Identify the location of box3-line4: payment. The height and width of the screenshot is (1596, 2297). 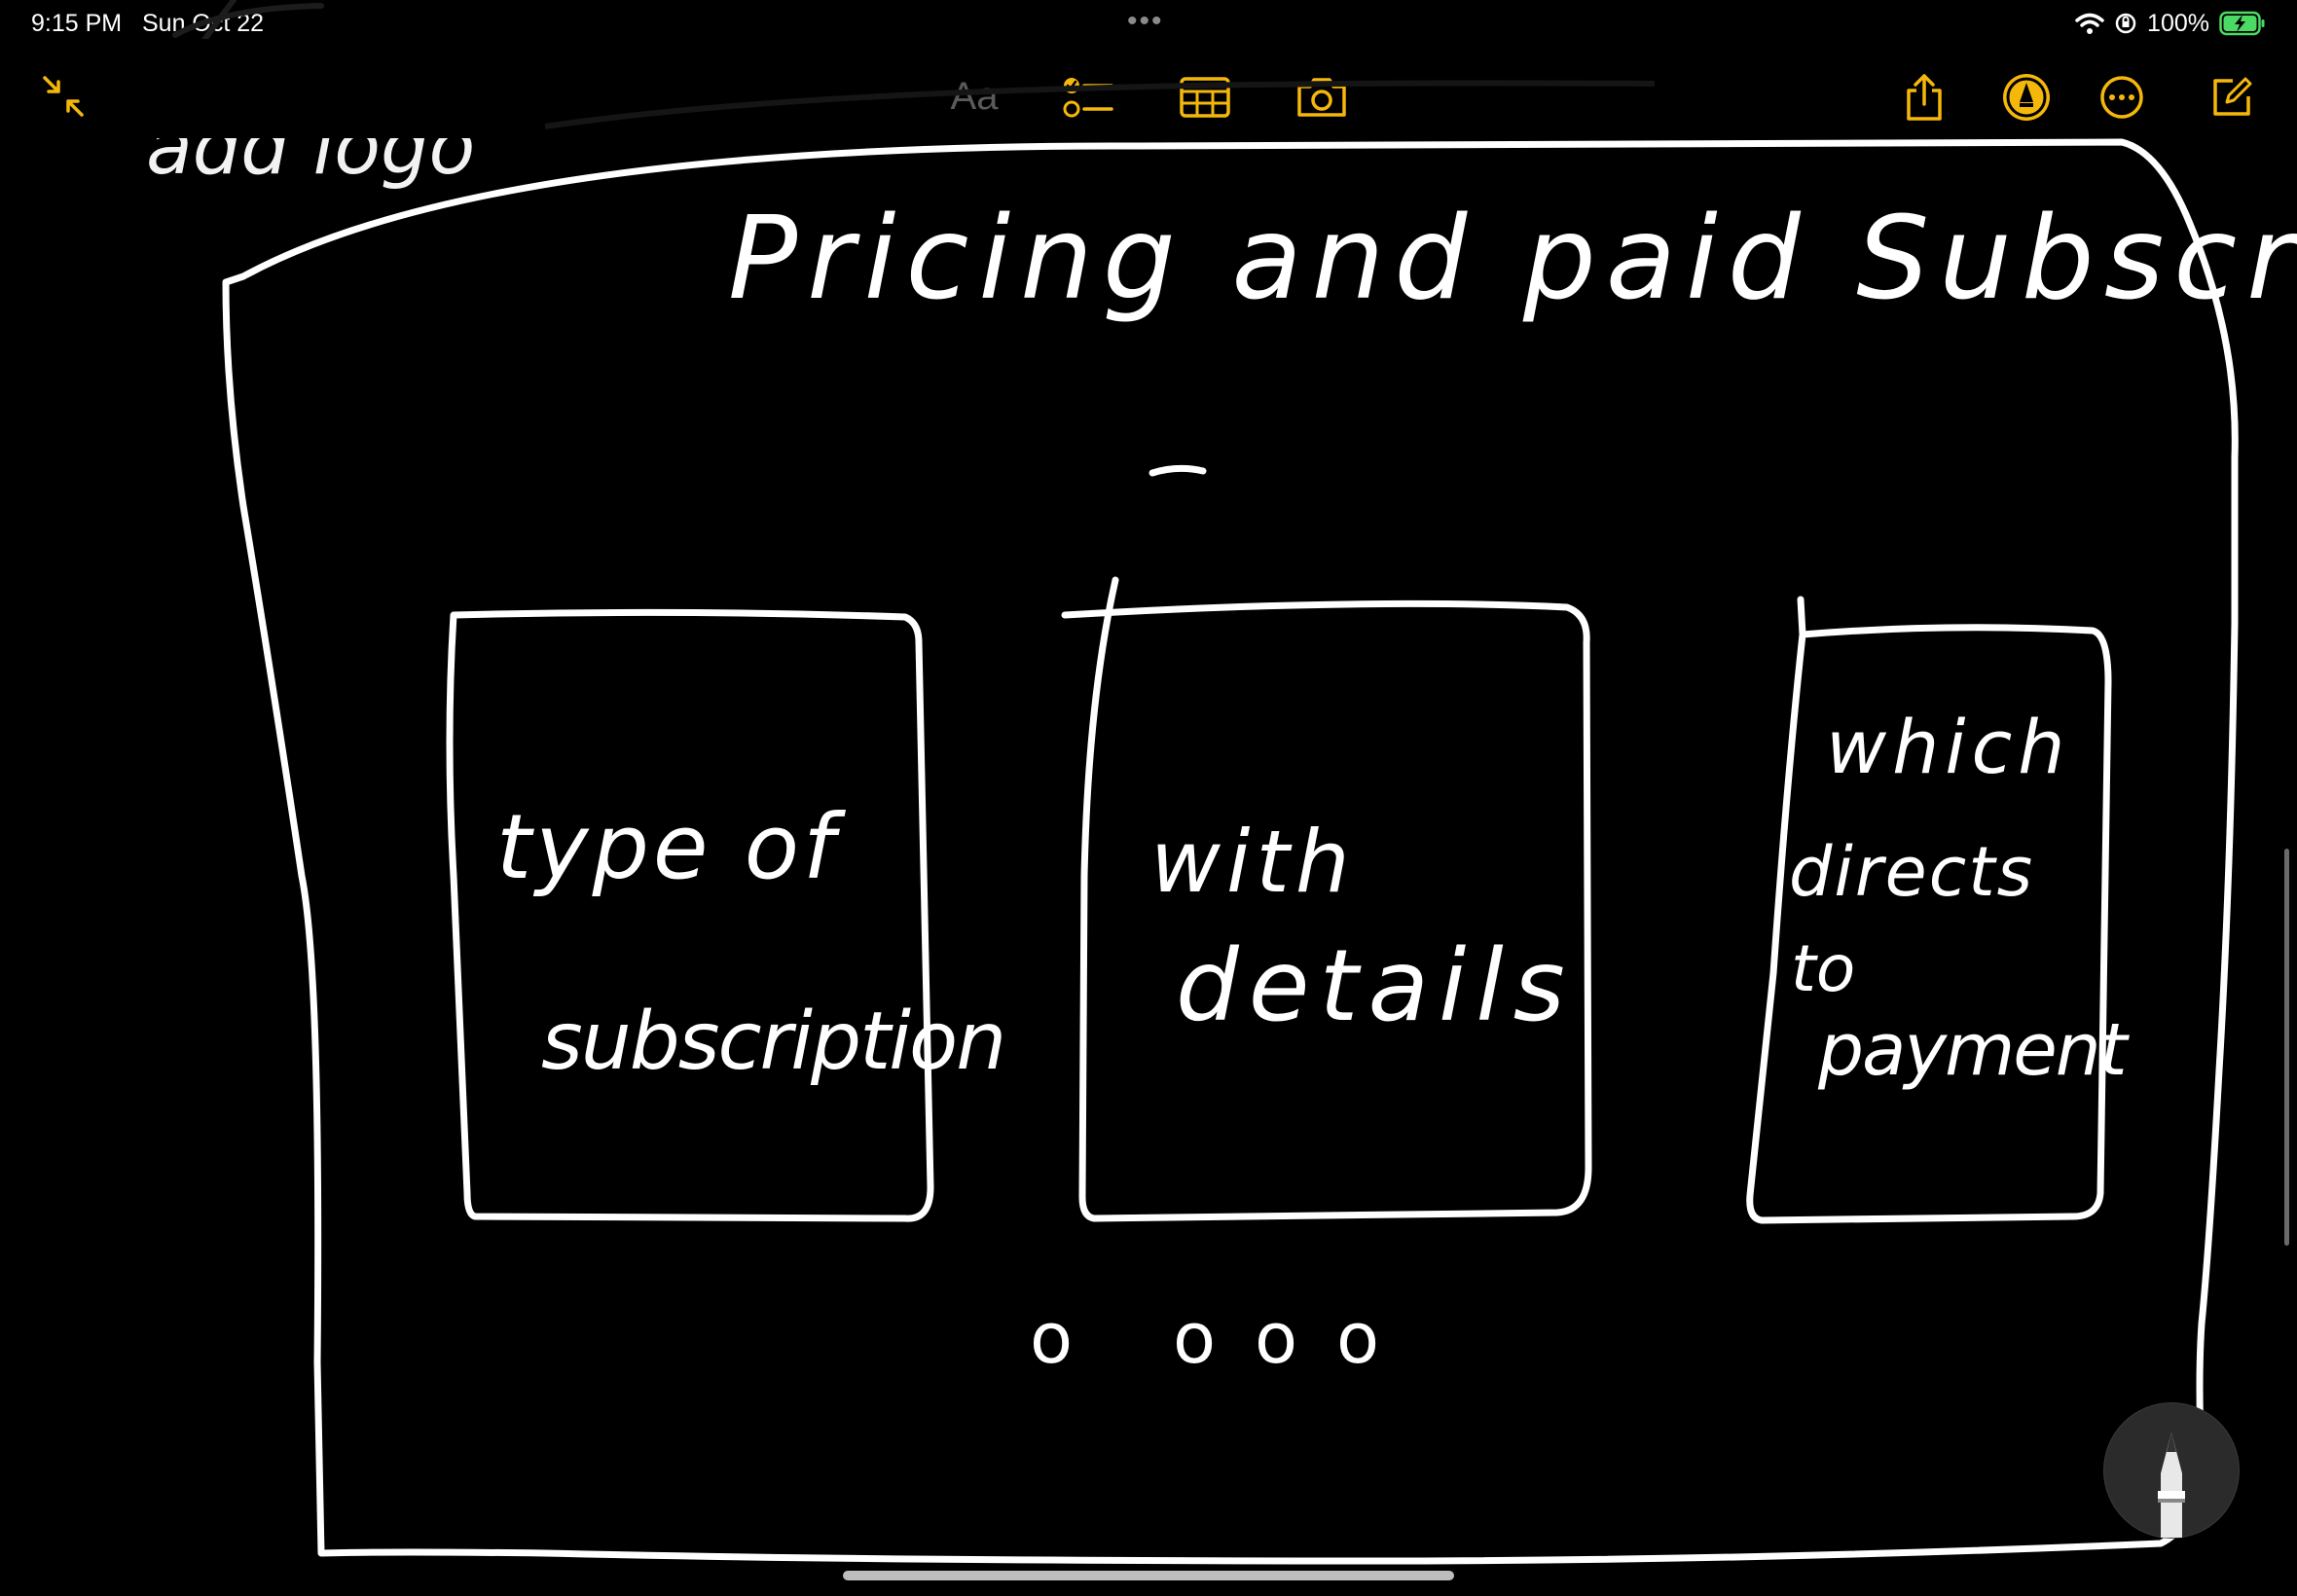
(1974, 1050).